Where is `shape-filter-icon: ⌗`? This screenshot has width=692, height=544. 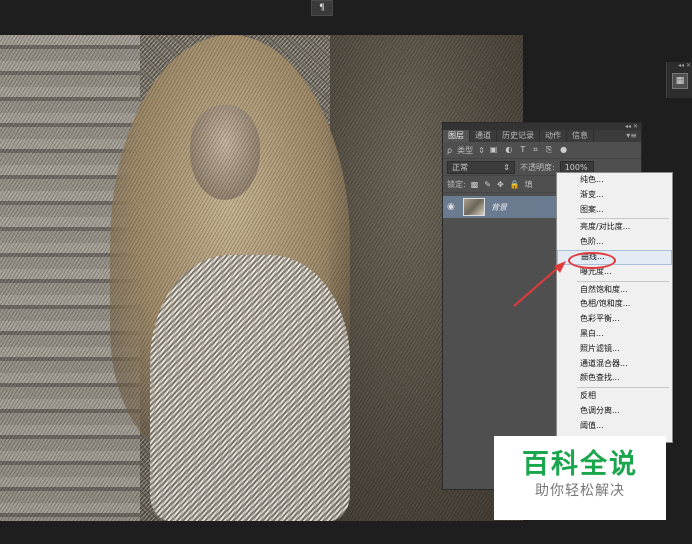
shape-filter-icon: ⌗ is located at coordinates (535, 150).